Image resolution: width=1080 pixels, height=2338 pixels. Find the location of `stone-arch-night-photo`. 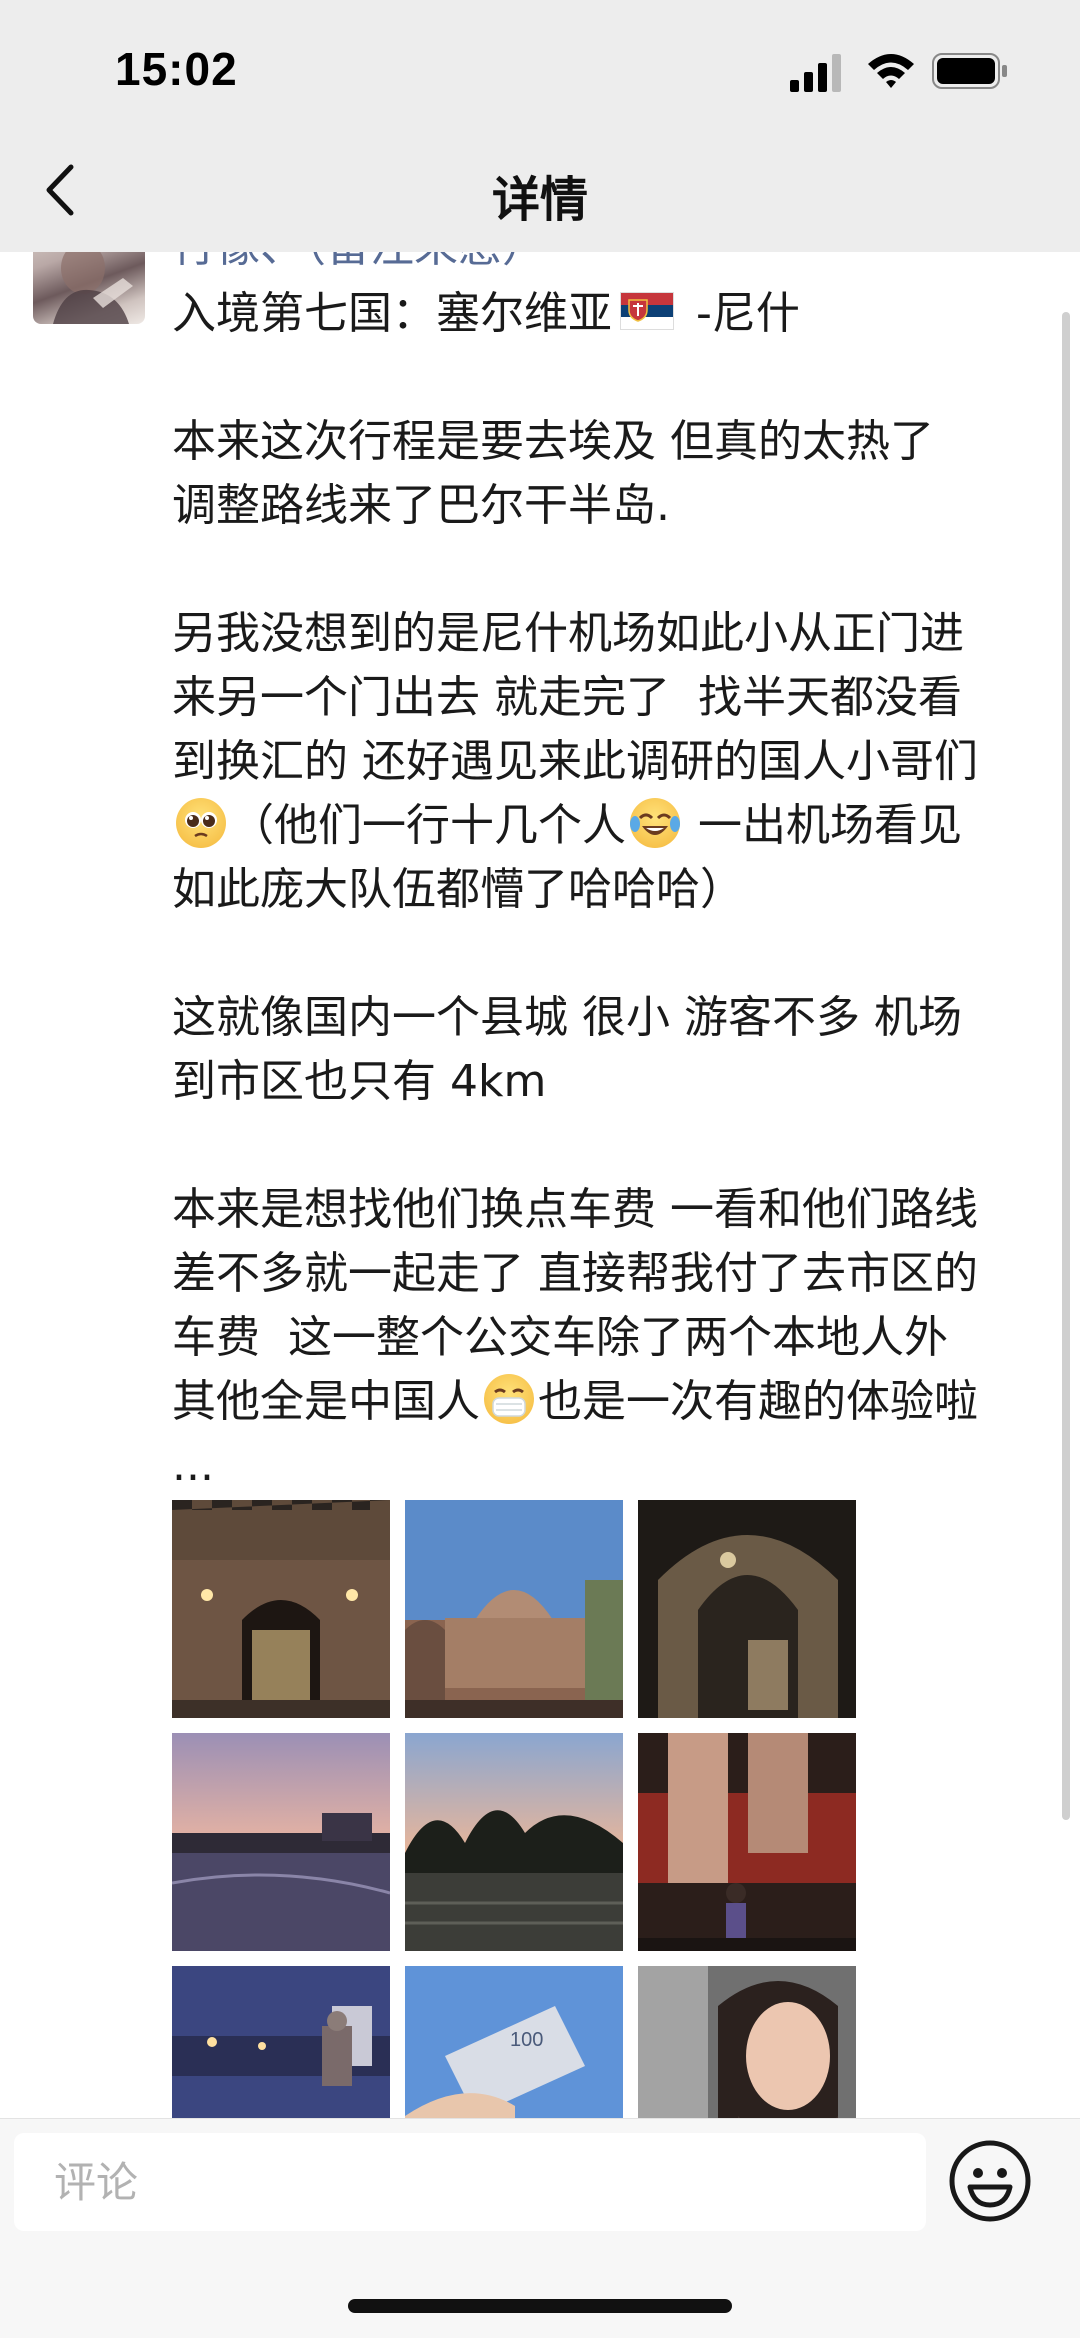

stone-arch-night-photo is located at coordinates (747, 1609).